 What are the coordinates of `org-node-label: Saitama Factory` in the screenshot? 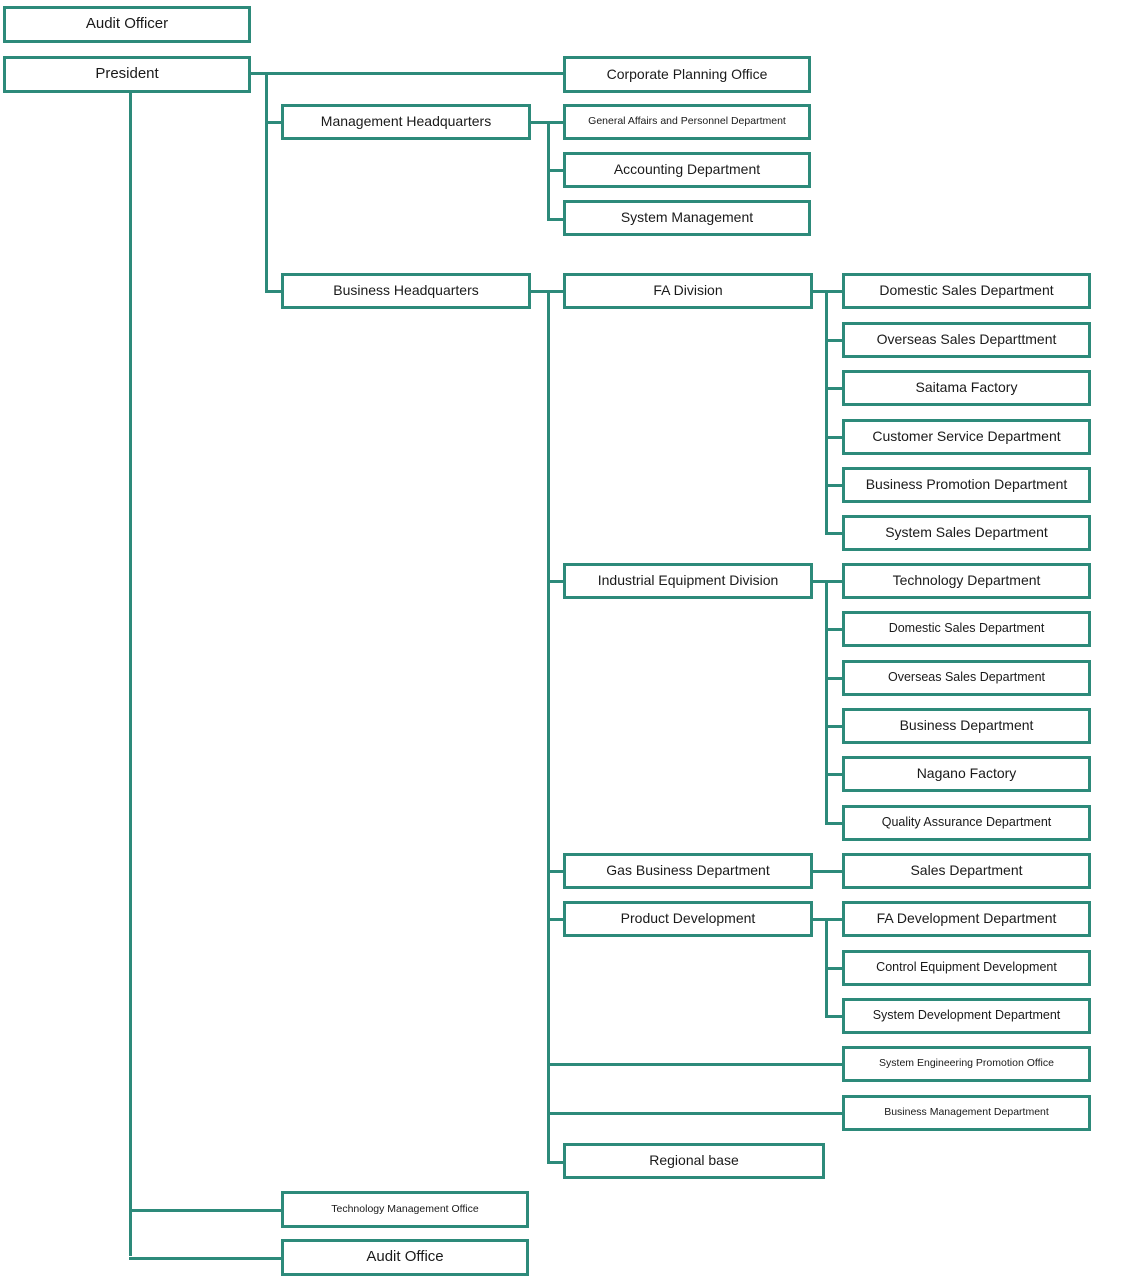 It's located at (966, 387).